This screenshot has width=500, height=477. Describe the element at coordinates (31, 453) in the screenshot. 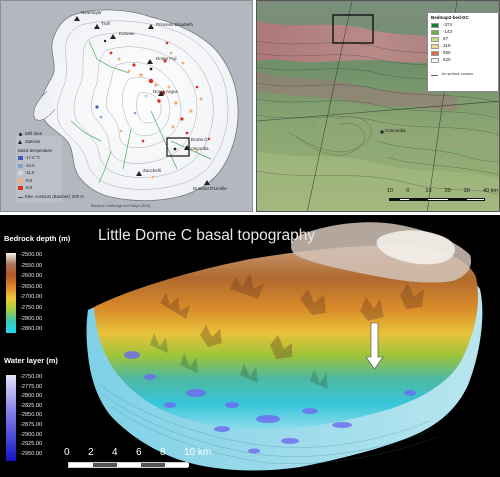

I see `tick-label: -2950.00` at that location.